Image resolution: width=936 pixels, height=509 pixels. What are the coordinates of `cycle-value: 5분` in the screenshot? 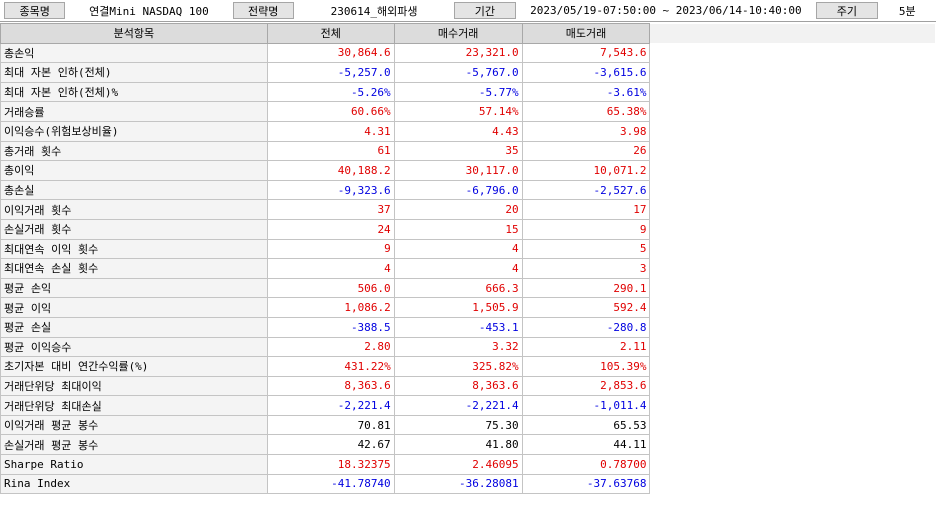 It's located at (907, 11).